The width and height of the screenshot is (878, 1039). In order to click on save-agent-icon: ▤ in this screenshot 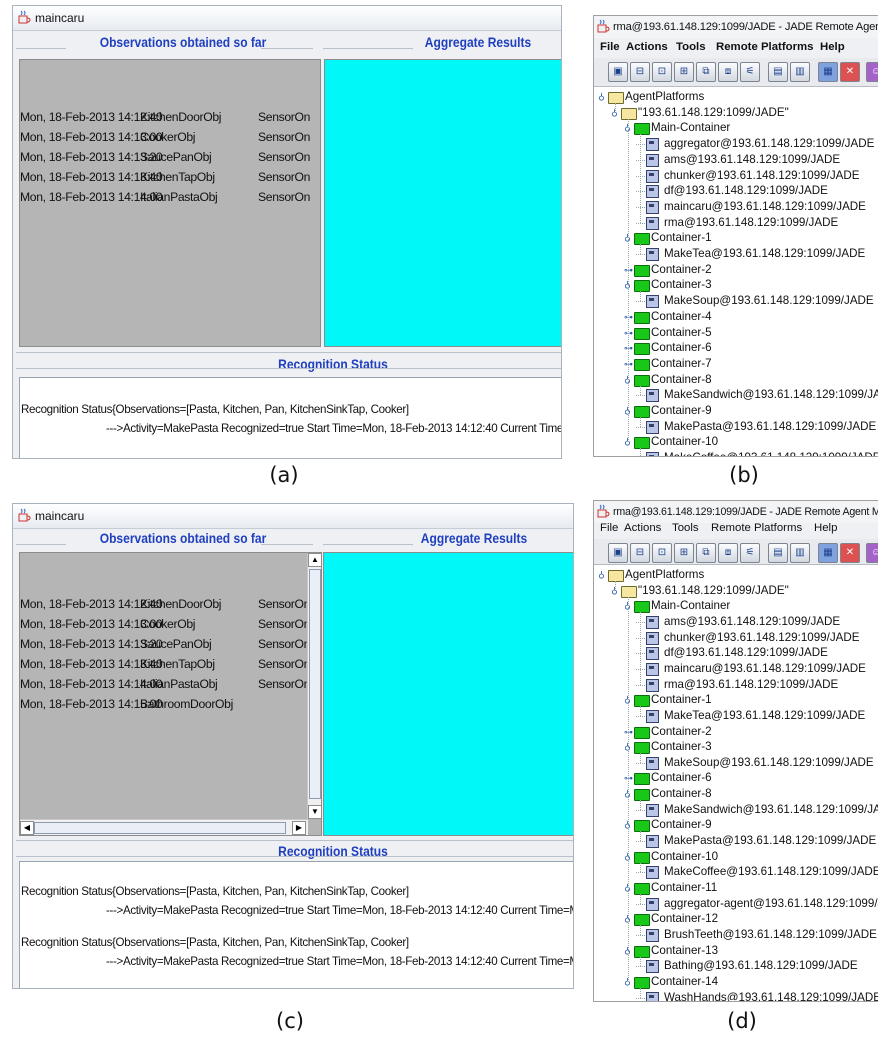, I will do `click(778, 72)`.